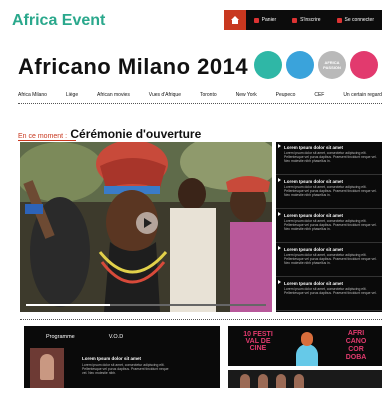 This screenshot has height=394, width=390. Describe the element at coordinates (58, 21) in the screenshot. I see `site-logo: Africa Event` at that location.